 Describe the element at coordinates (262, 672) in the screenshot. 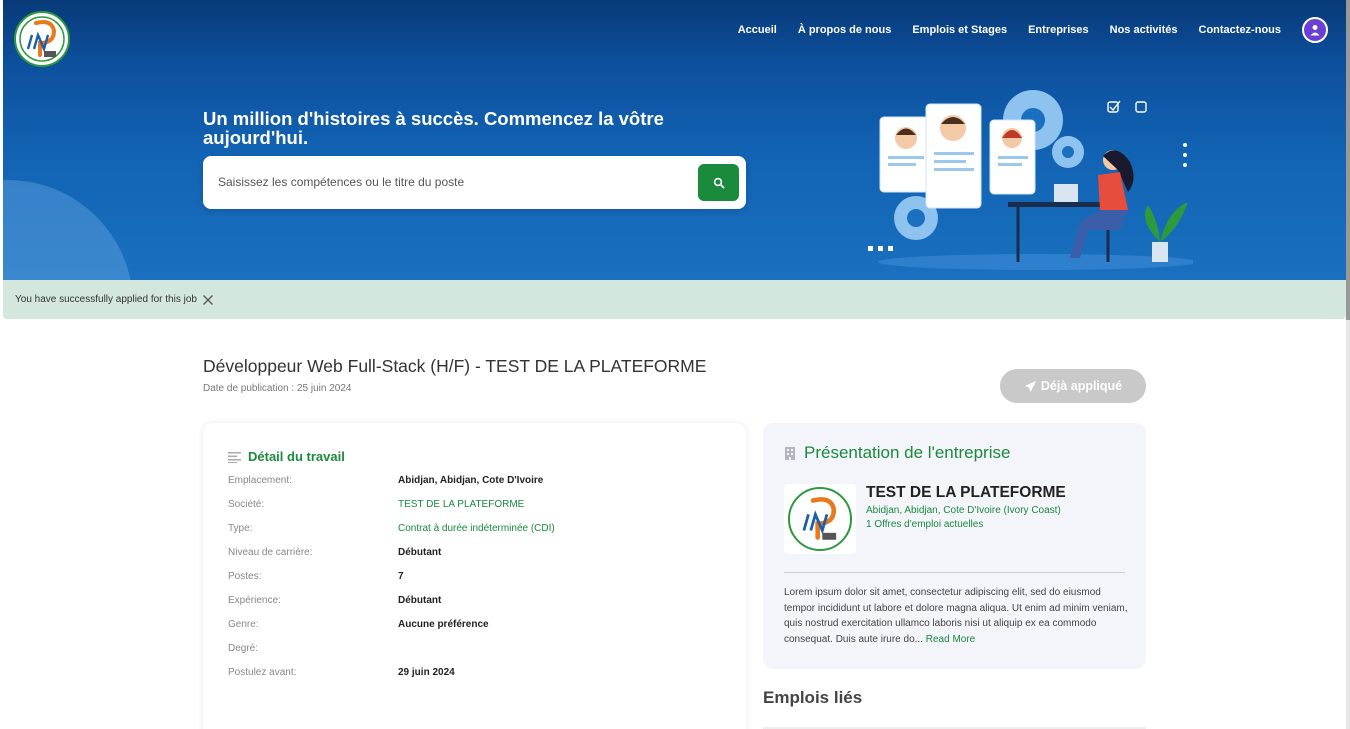

I see `detail-label: Postulez avant:` at that location.